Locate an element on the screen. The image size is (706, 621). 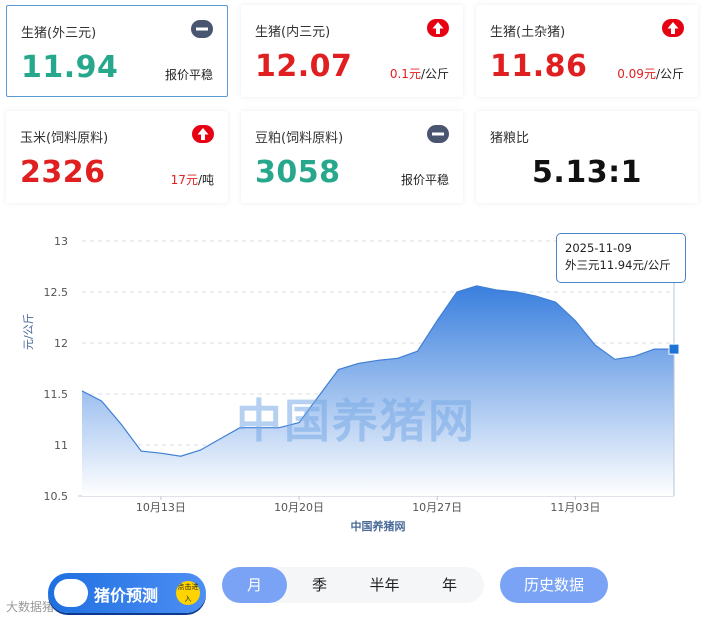
card-change: 17元/吨 is located at coordinates (192, 179).